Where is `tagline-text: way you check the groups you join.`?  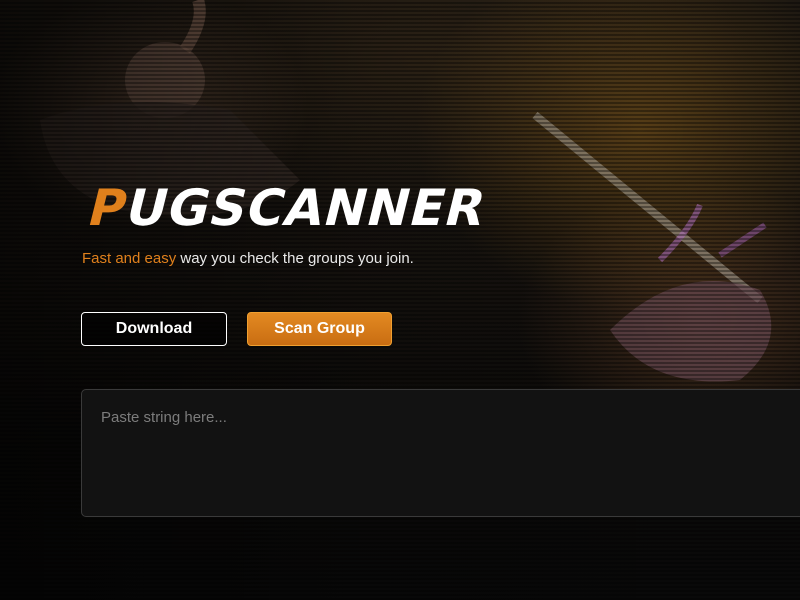
tagline-text: way you check the groups you join. is located at coordinates (295, 258).